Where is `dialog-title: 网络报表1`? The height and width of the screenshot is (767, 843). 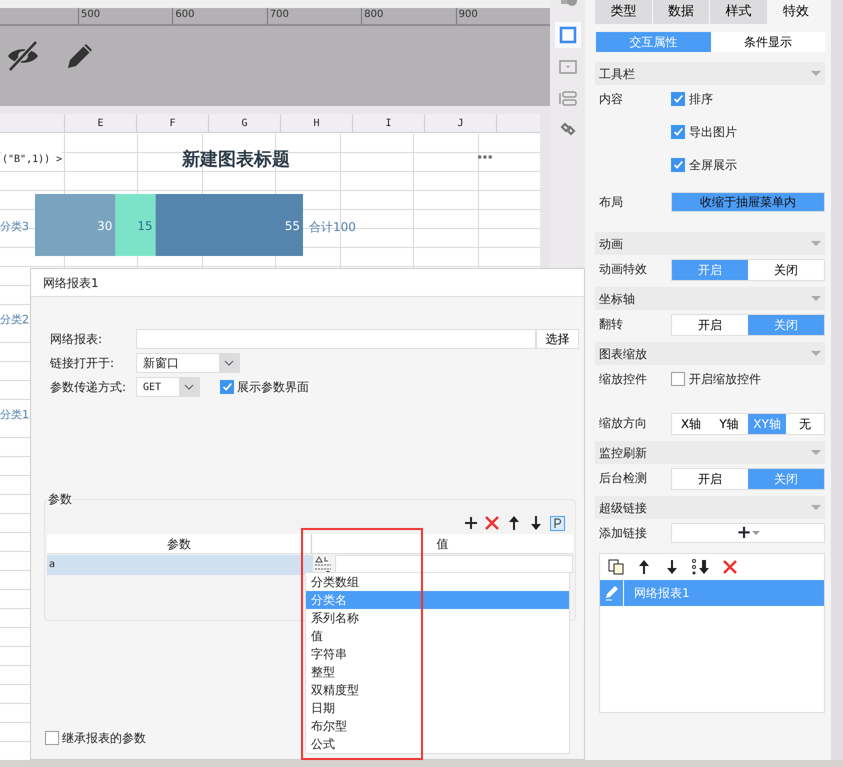 dialog-title: 网络报表1 is located at coordinates (307, 283).